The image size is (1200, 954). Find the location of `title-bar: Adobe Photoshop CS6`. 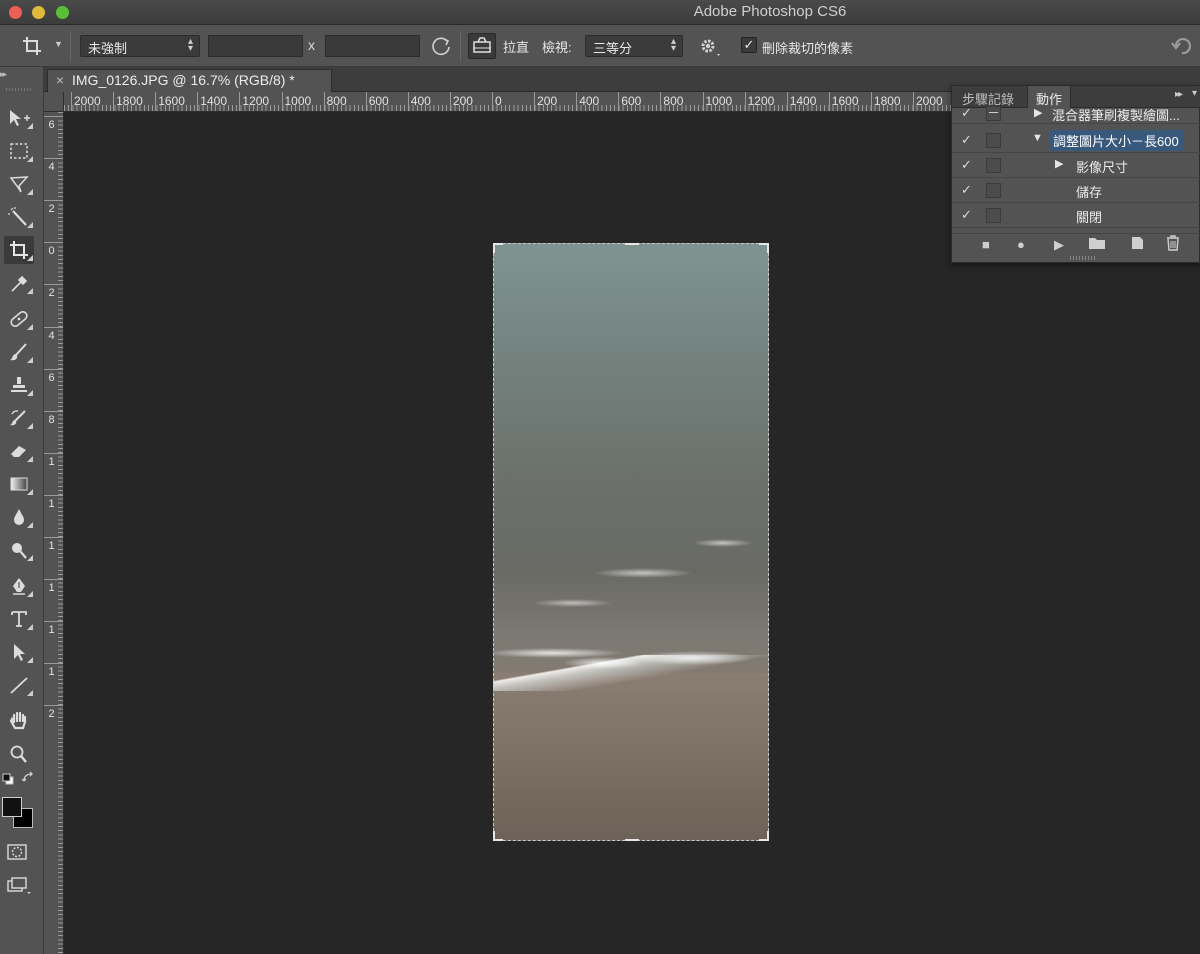

title-bar: Adobe Photoshop CS6 is located at coordinates (600, 12).